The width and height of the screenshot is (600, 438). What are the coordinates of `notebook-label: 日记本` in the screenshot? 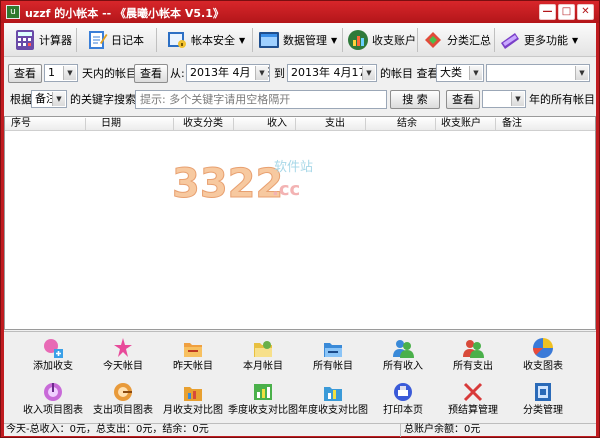 It's located at (127, 40).